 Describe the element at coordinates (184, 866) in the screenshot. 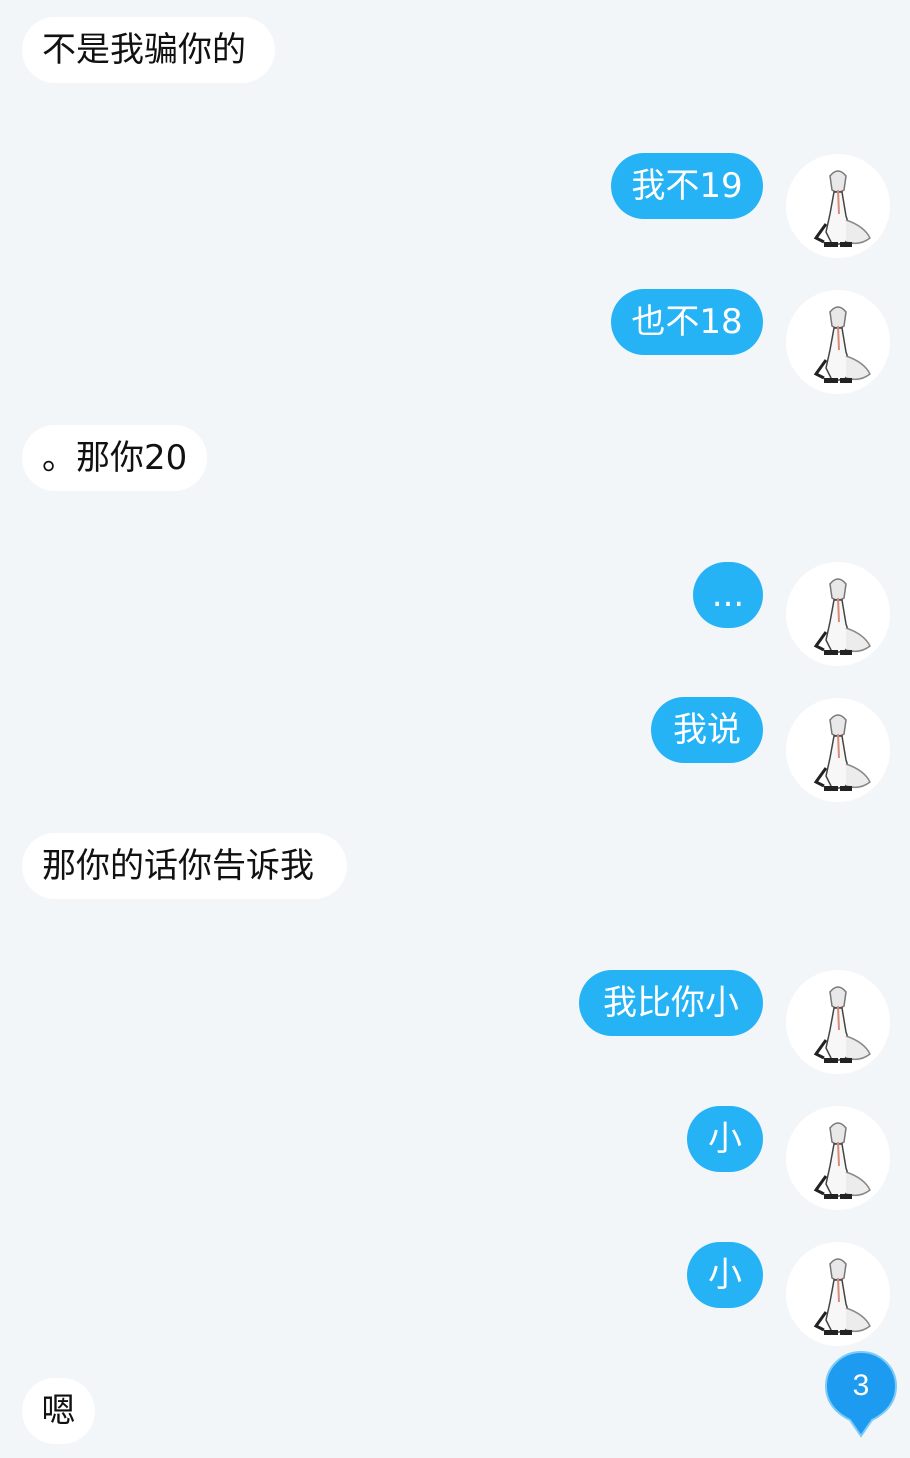

I see `incoming-message-bubble: 那你的话你告诉我` at that location.